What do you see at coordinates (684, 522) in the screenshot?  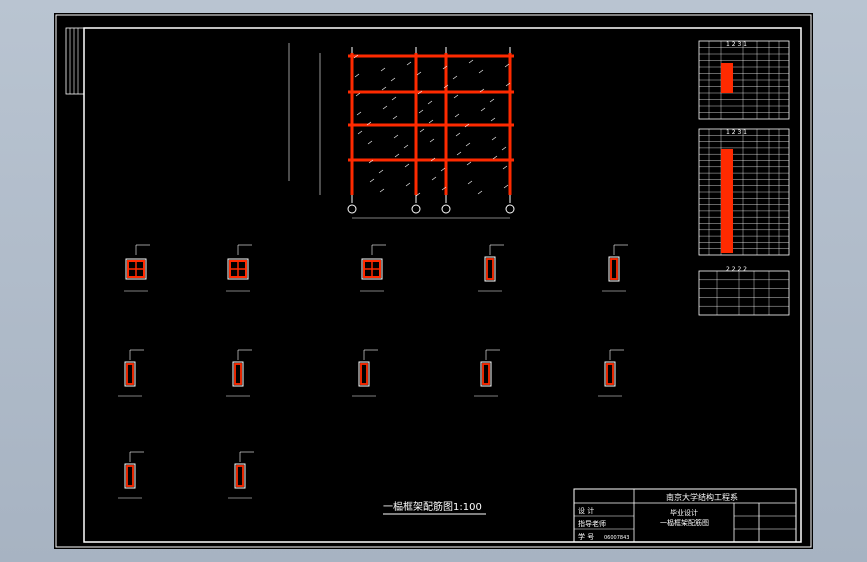 I see `sheet-name: 一榀框架配筋图` at bounding box center [684, 522].